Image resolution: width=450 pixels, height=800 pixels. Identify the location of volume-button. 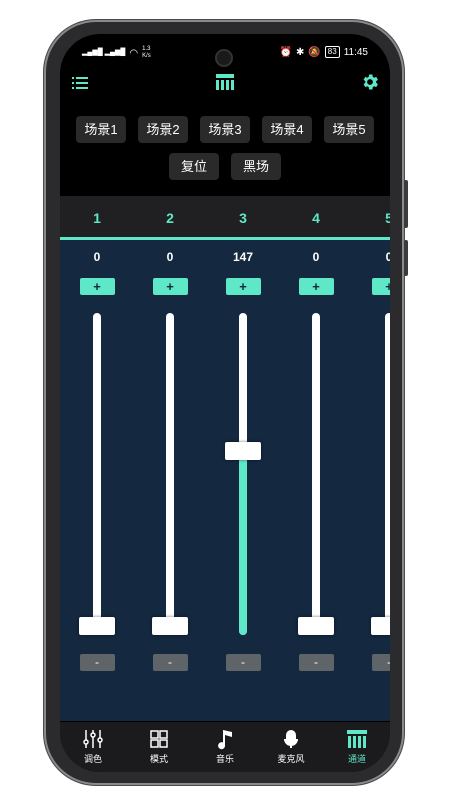
(406, 204).